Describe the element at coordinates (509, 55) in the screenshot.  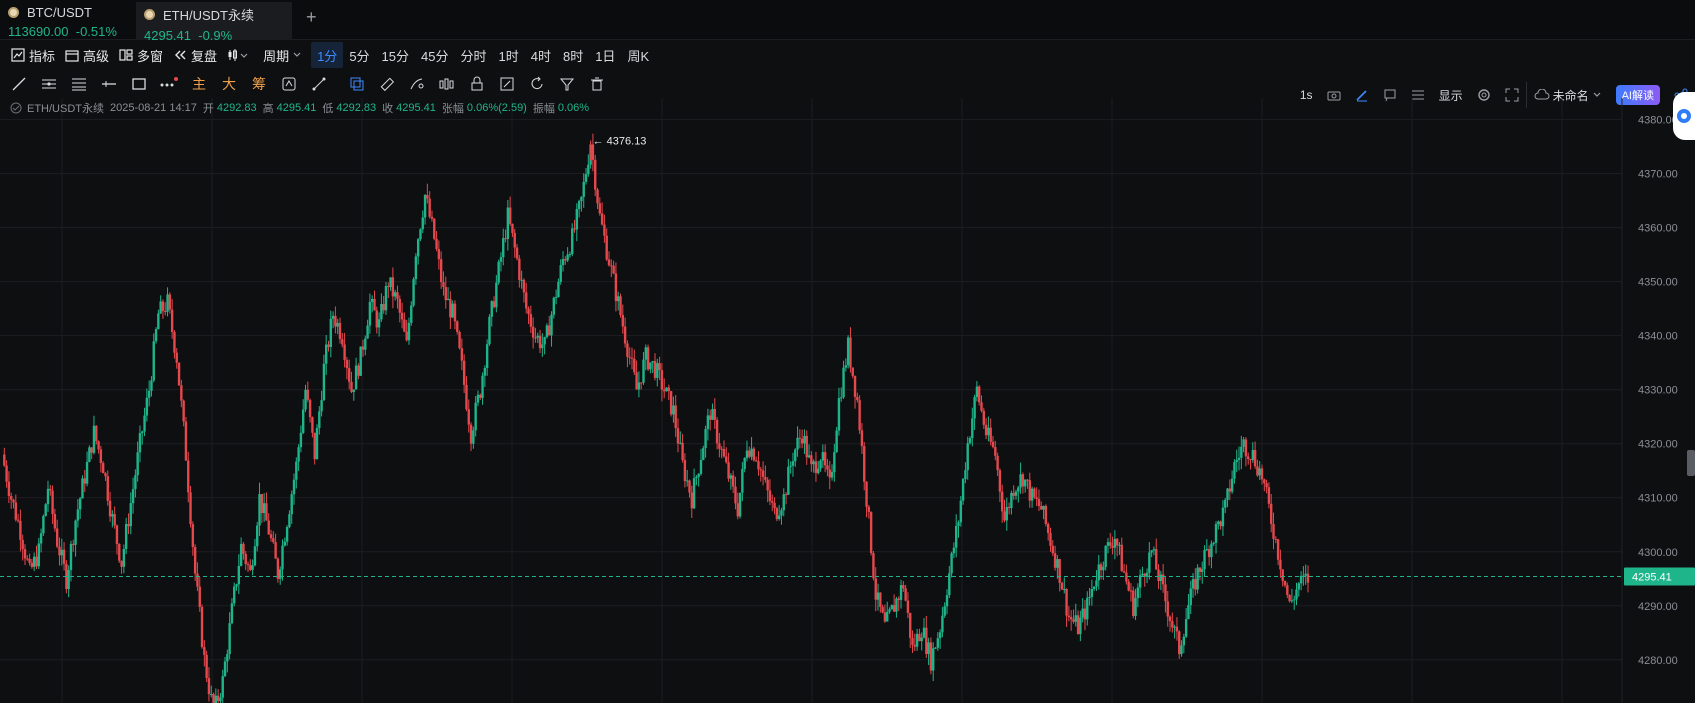
I see `period-option: 1时` at that location.